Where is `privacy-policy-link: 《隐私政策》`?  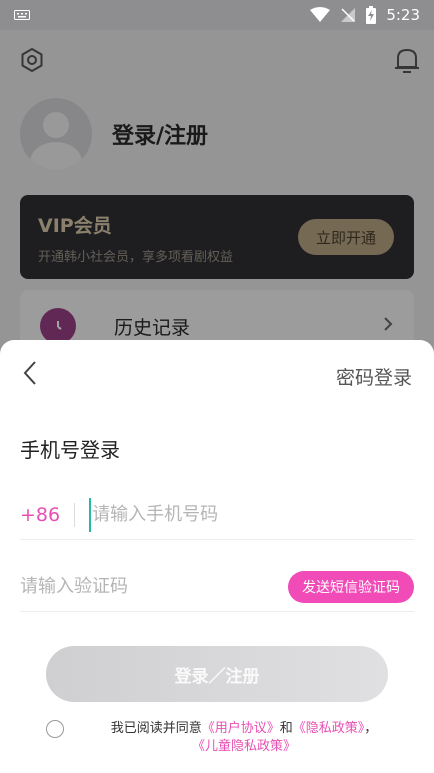 privacy-policy-link: 《隐私政策》 is located at coordinates (329, 728).